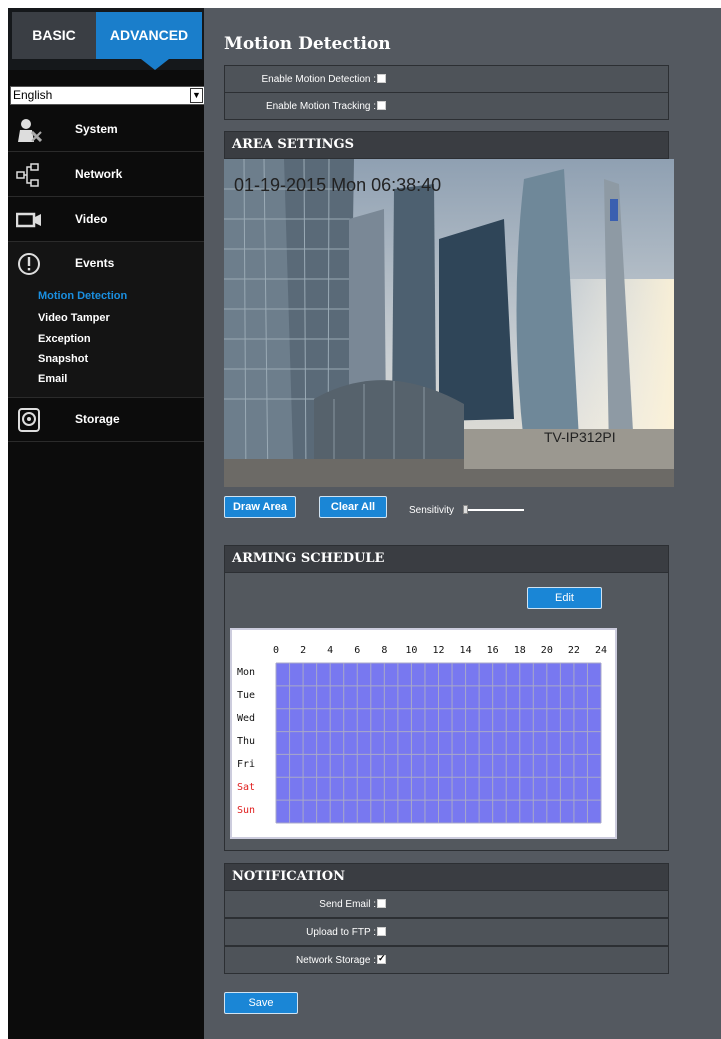 The width and height of the screenshot is (721, 1039). Describe the element at coordinates (446, 79) in the screenshot. I see `enable-motion-detection-row: Enable Motion Detection :` at that location.